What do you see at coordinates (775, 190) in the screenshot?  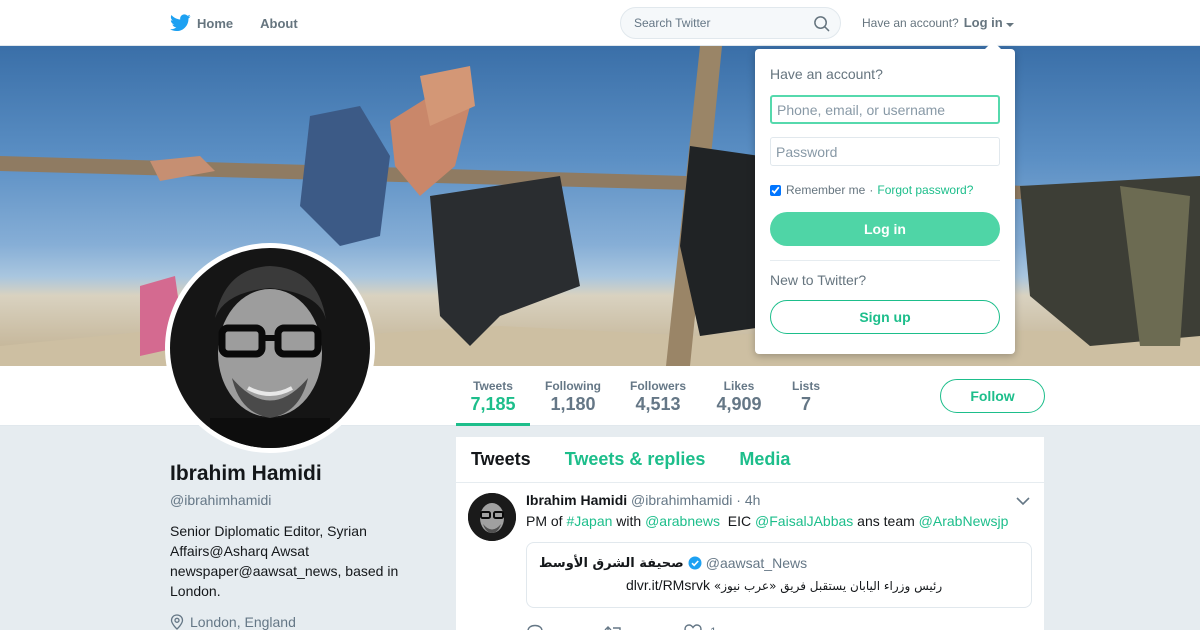 I see `remember-me-checkbox` at bounding box center [775, 190].